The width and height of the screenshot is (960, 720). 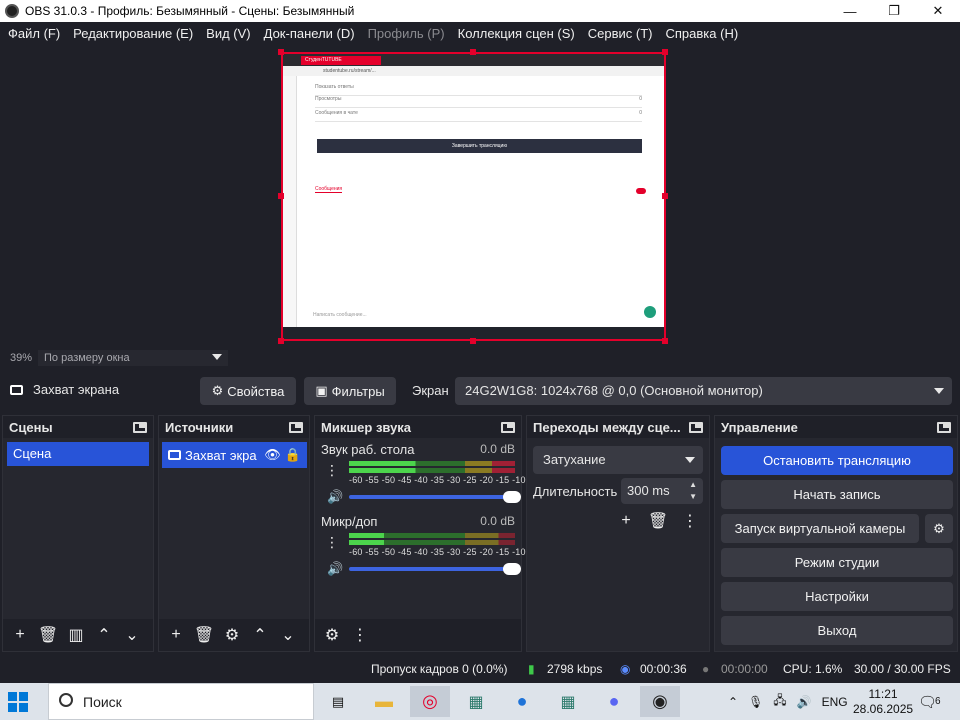 I want to click on advanced-audio-button: ⚙, so click(x=332, y=635).